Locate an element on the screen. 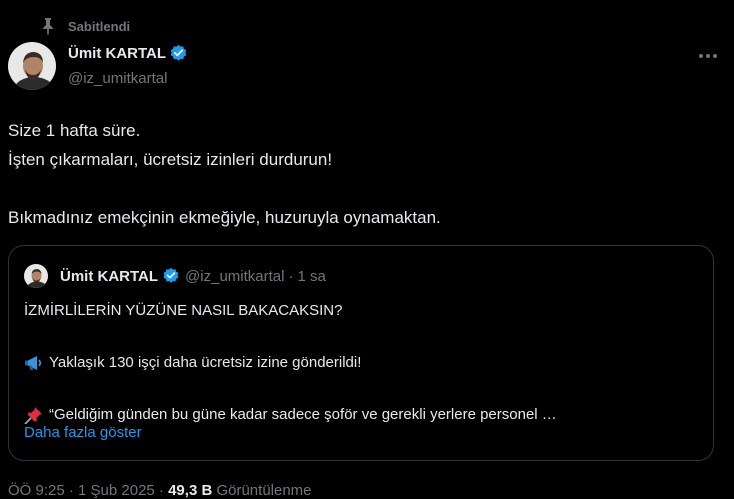  avatar is located at coordinates (32, 66).